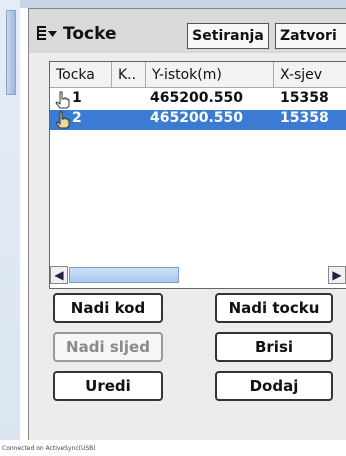 The image size is (346, 456). Describe the element at coordinates (108, 347) in the screenshot. I see `nadi-sljed-button: Nadi sljed` at that location.